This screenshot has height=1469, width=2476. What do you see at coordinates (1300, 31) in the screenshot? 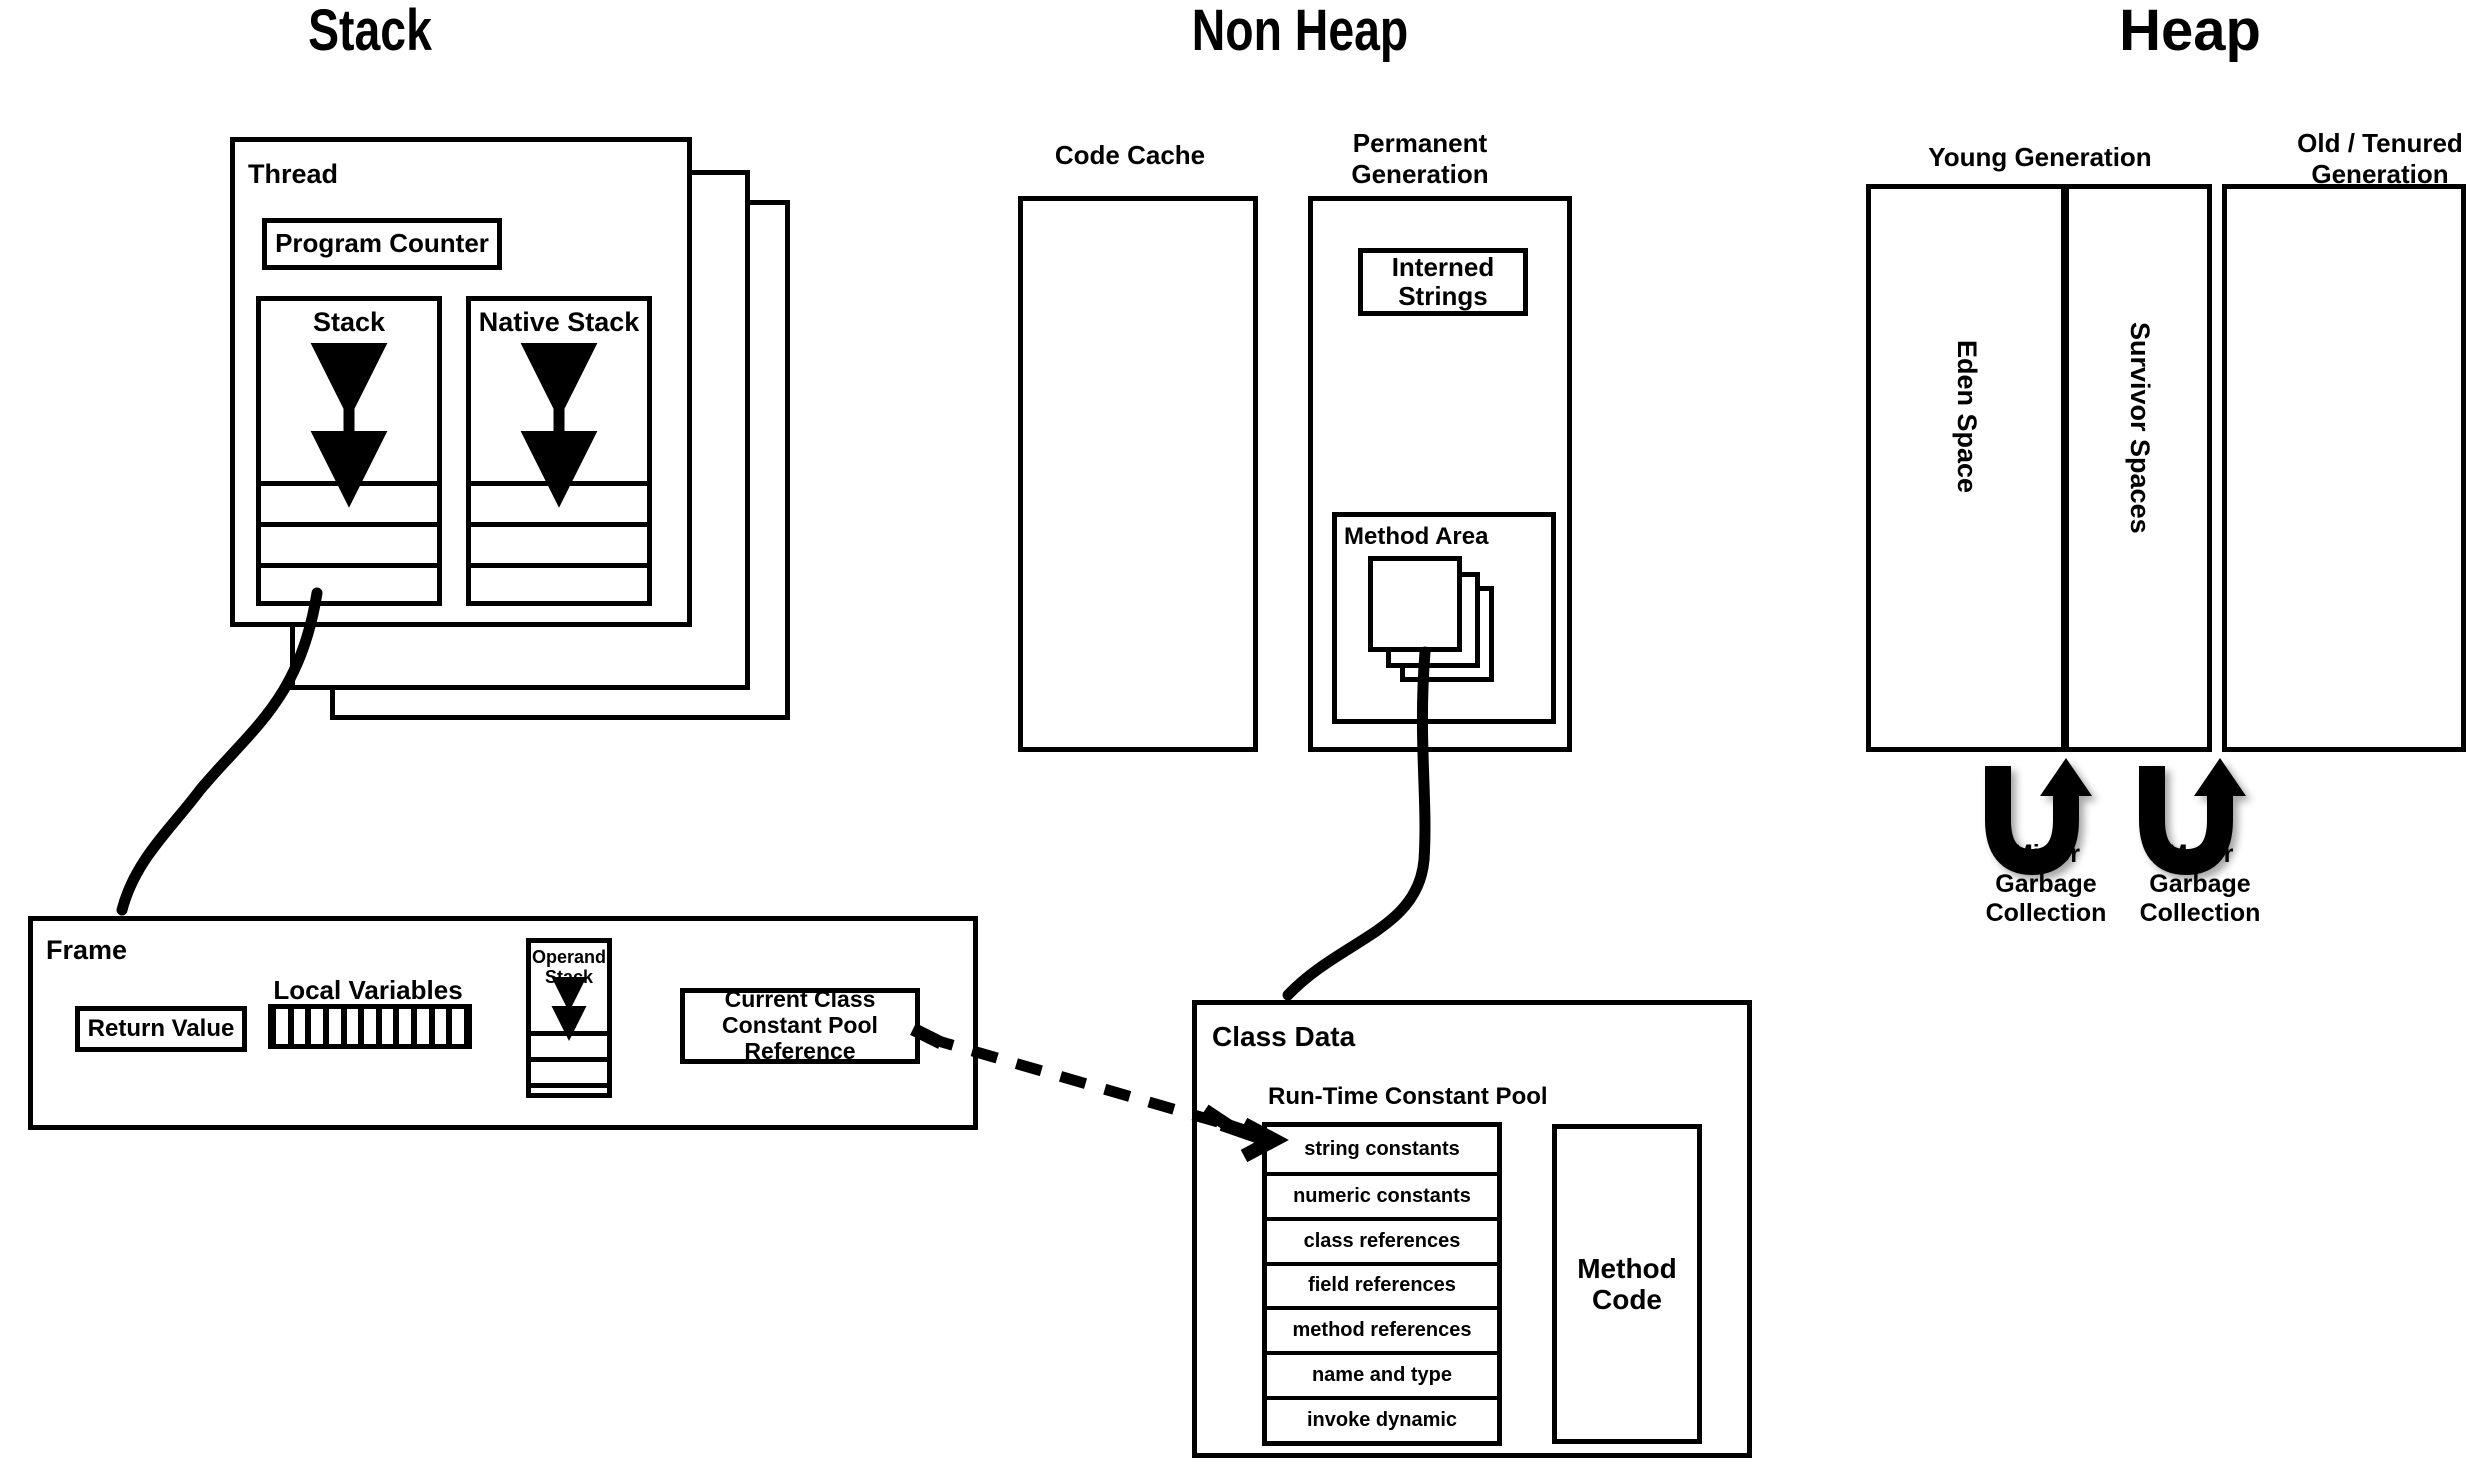
I see `section-title-non-heap: Non Heap` at bounding box center [1300, 31].